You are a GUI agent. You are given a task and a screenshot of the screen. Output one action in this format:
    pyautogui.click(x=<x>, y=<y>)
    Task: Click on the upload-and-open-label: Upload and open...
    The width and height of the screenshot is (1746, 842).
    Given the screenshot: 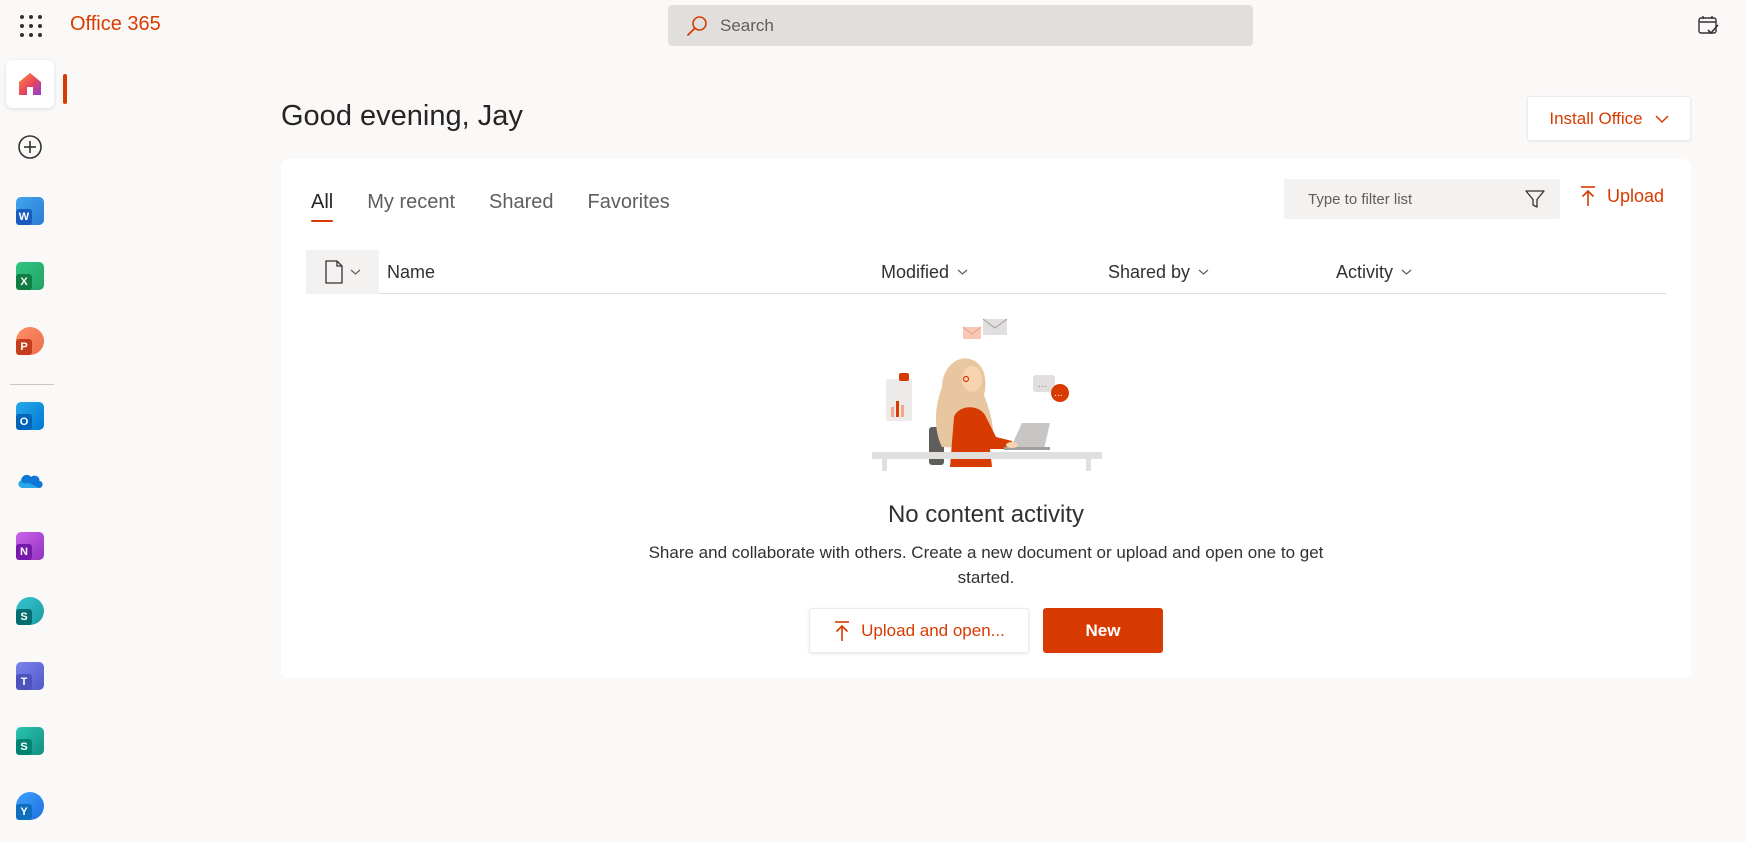 What is the action you would take?
    pyautogui.click(x=933, y=630)
    